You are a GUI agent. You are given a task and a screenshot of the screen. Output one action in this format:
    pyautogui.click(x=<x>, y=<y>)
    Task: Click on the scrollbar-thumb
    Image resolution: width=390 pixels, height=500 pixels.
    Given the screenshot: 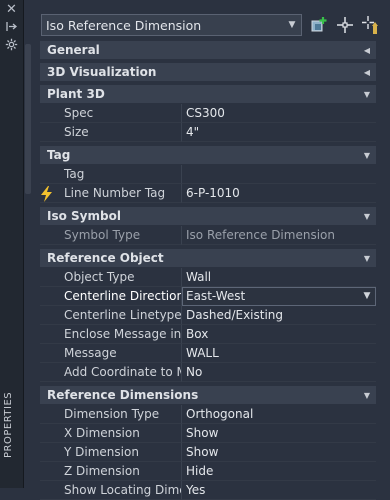 What is the action you would take?
    pyautogui.click(x=28, y=119)
    